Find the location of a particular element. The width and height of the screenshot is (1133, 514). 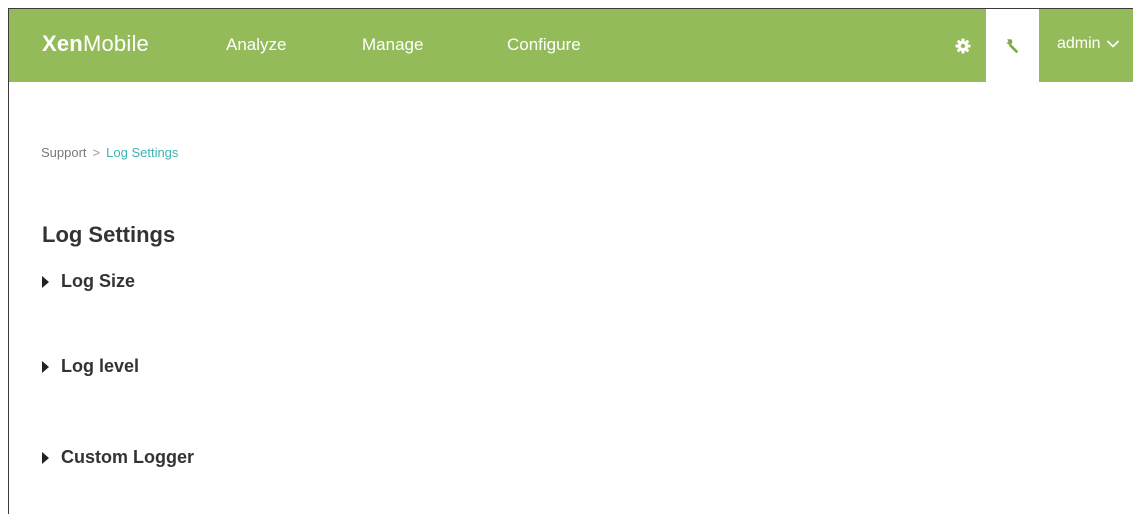

settings-button is located at coordinates (963, 45).